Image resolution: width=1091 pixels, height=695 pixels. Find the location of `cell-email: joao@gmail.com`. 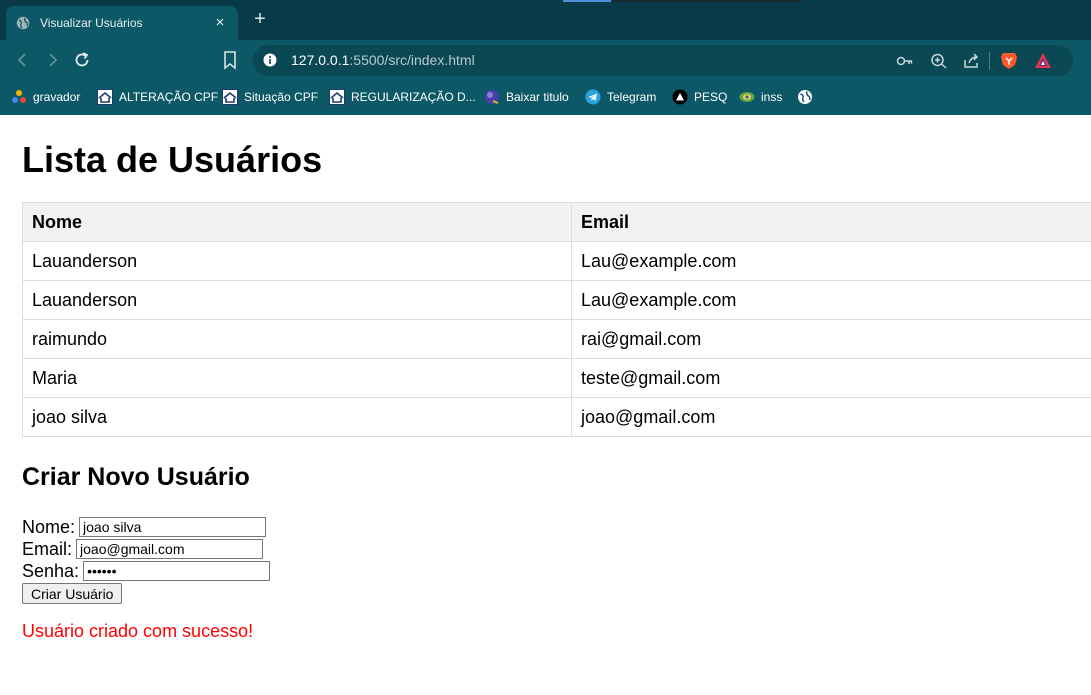

cell-email: joao@gmail.com is located at coordinates (831, 417).